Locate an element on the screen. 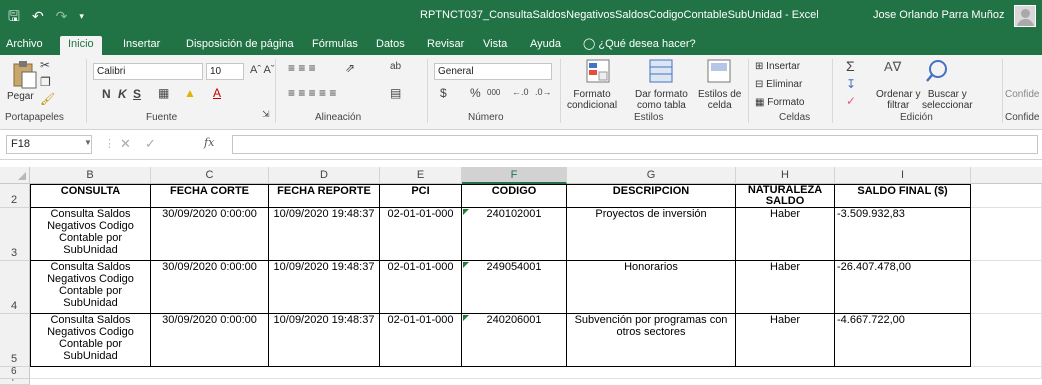 This screenshot has width=1042, height=385. row-header-2: 2 is located at coordinates (15, 196).